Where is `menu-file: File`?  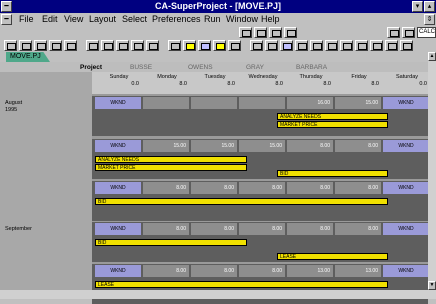 menu-file: File is located at coordinates (26, 19).